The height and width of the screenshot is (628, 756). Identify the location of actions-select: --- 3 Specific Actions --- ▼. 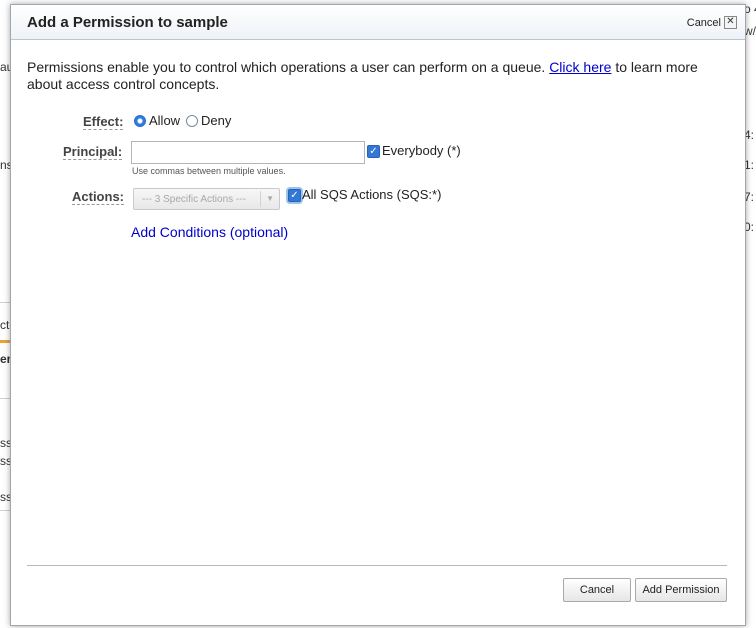
(206, 199).